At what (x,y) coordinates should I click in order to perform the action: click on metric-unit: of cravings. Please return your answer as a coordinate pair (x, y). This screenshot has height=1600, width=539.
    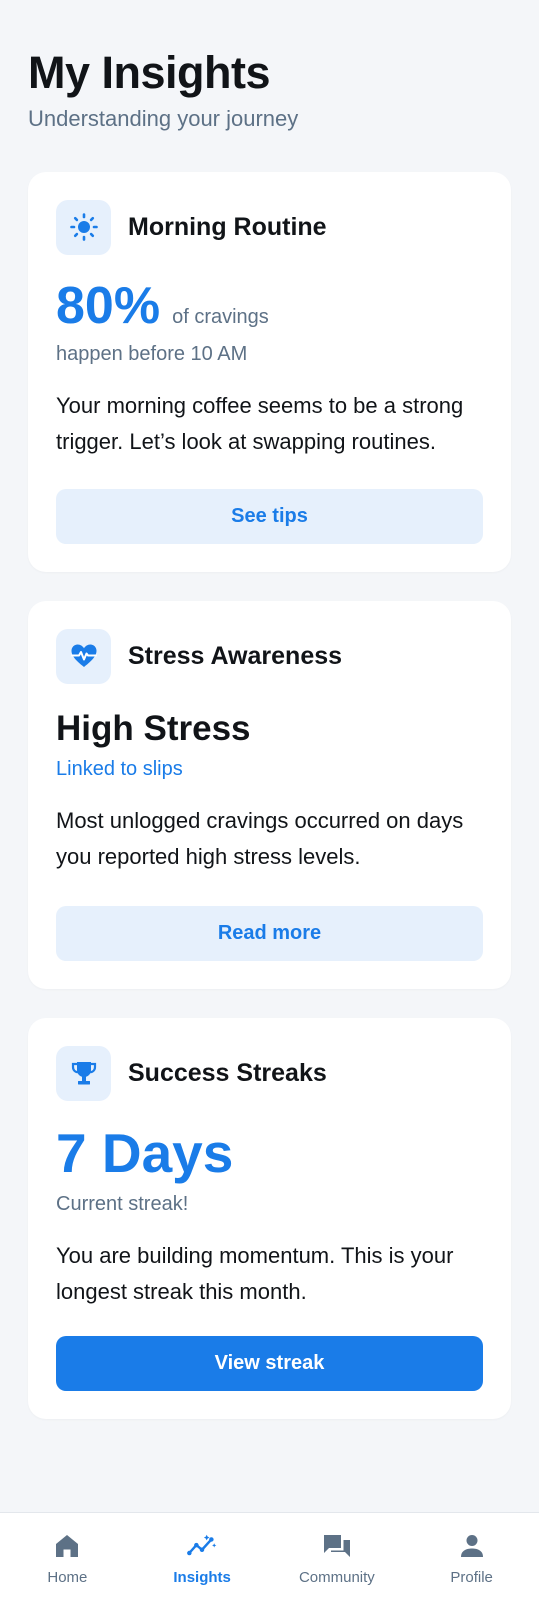
    Looking at the image, I should click on (220, 317).